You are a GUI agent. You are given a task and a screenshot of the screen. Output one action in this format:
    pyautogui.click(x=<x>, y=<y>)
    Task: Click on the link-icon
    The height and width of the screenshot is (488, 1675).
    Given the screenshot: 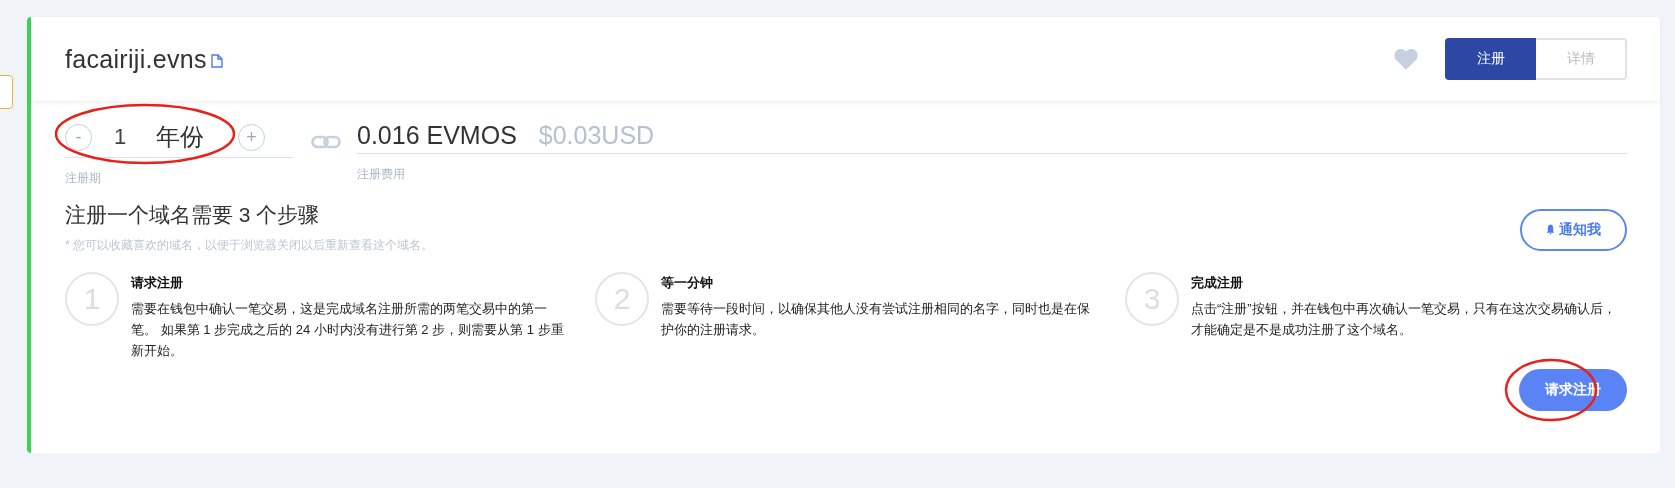 What is the action you would take?
    pyautogui.click(x=326, y=142)
    